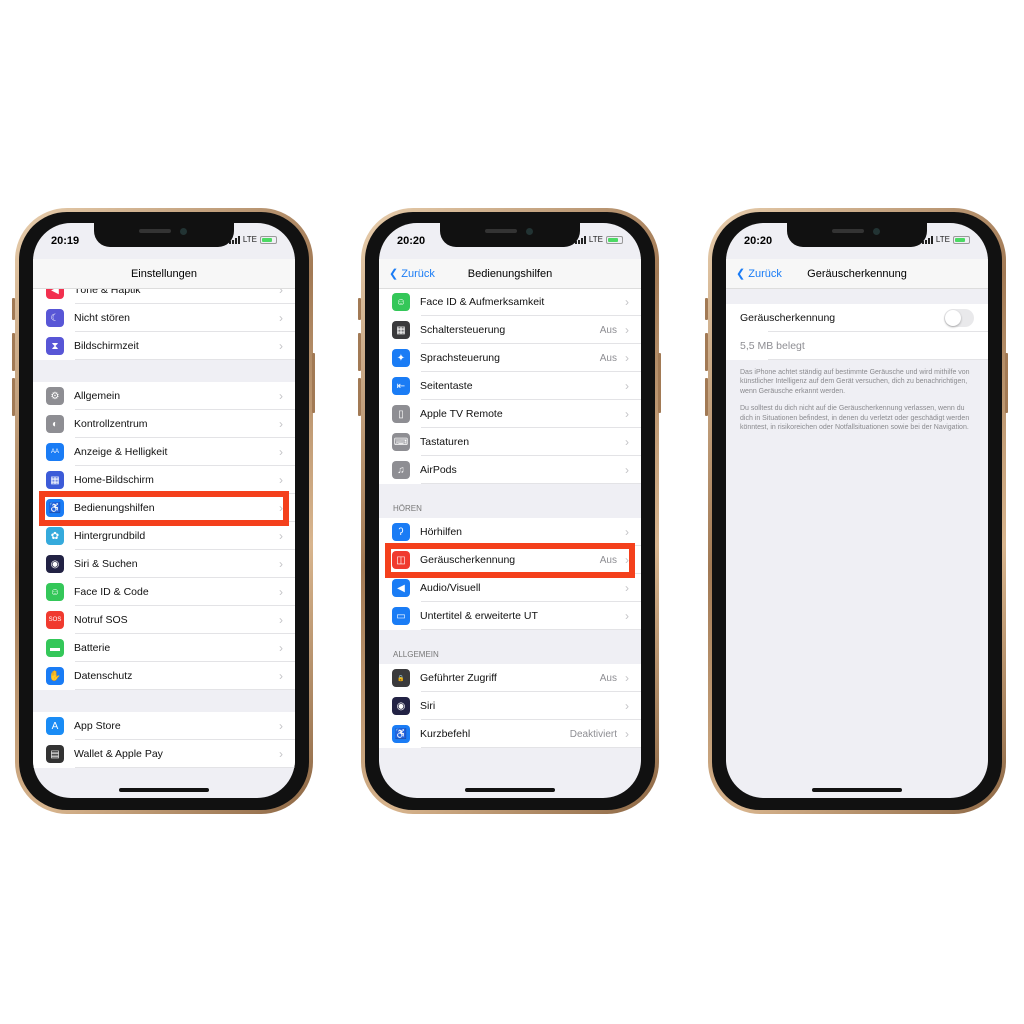 This screenshot has height=1024, width=1024. What do you see at coordinates (55, 536) in the screenshot?
I see `flower-icon: ✿` at bounding box center [55, 536].